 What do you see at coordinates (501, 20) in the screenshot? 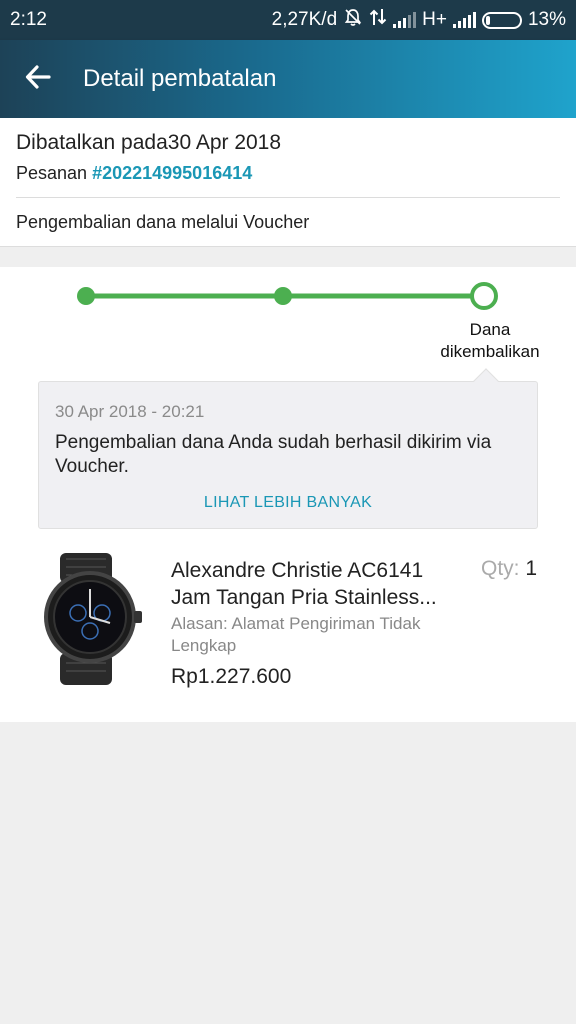
I see `battery-icon` at bounding box center [501, 20].